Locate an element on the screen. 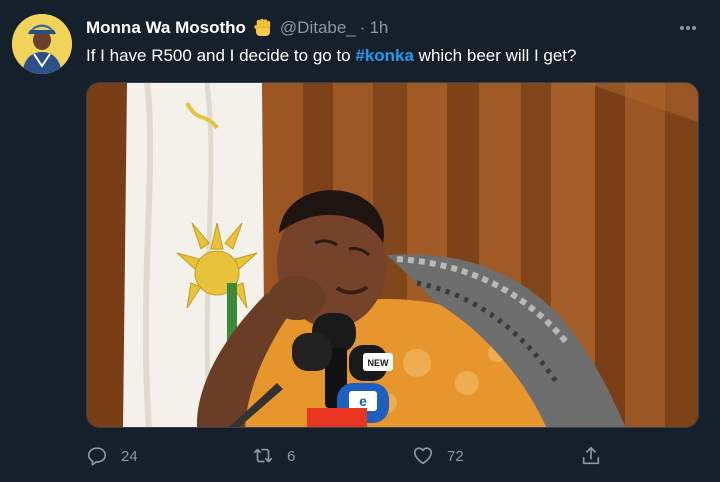  reply-icon is located at coordinates (97, 456).